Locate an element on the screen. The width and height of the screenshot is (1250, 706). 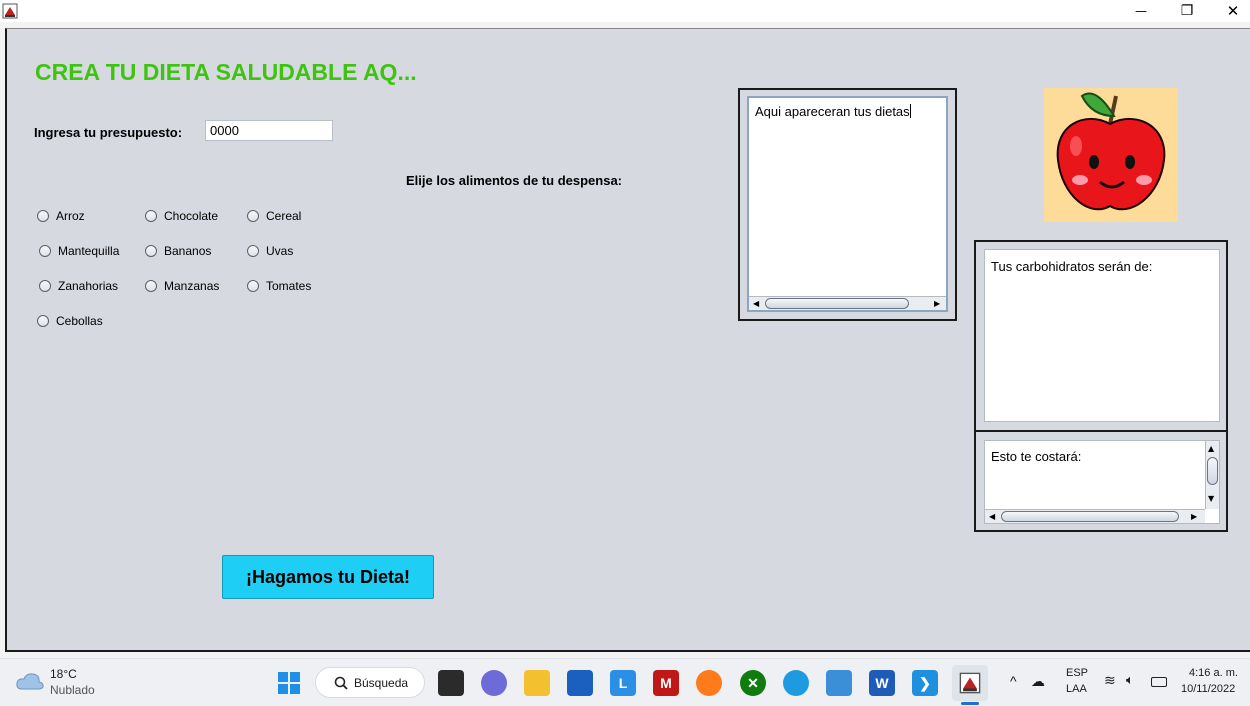
java-icon is located at coordinates (970, 683).